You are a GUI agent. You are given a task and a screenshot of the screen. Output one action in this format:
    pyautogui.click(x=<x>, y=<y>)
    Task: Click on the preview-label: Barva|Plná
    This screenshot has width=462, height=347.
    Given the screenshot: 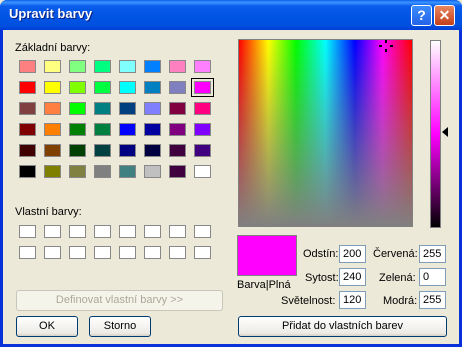 What is the action you would take?
    pyautogui.click(x=264, y=285)
    